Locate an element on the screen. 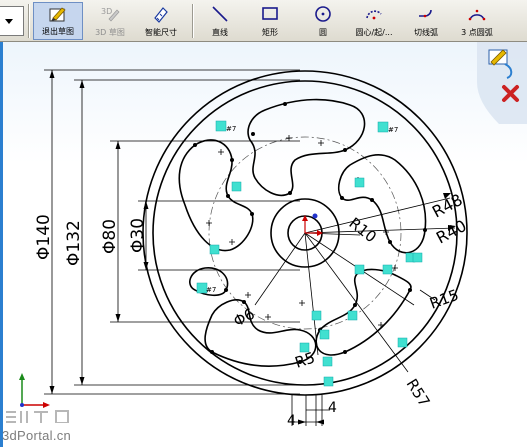 Image resolution: width=527 pixels, height=447 pixels. sketch-3d-label: 3D 草图 is located at coordinates (110, 32).